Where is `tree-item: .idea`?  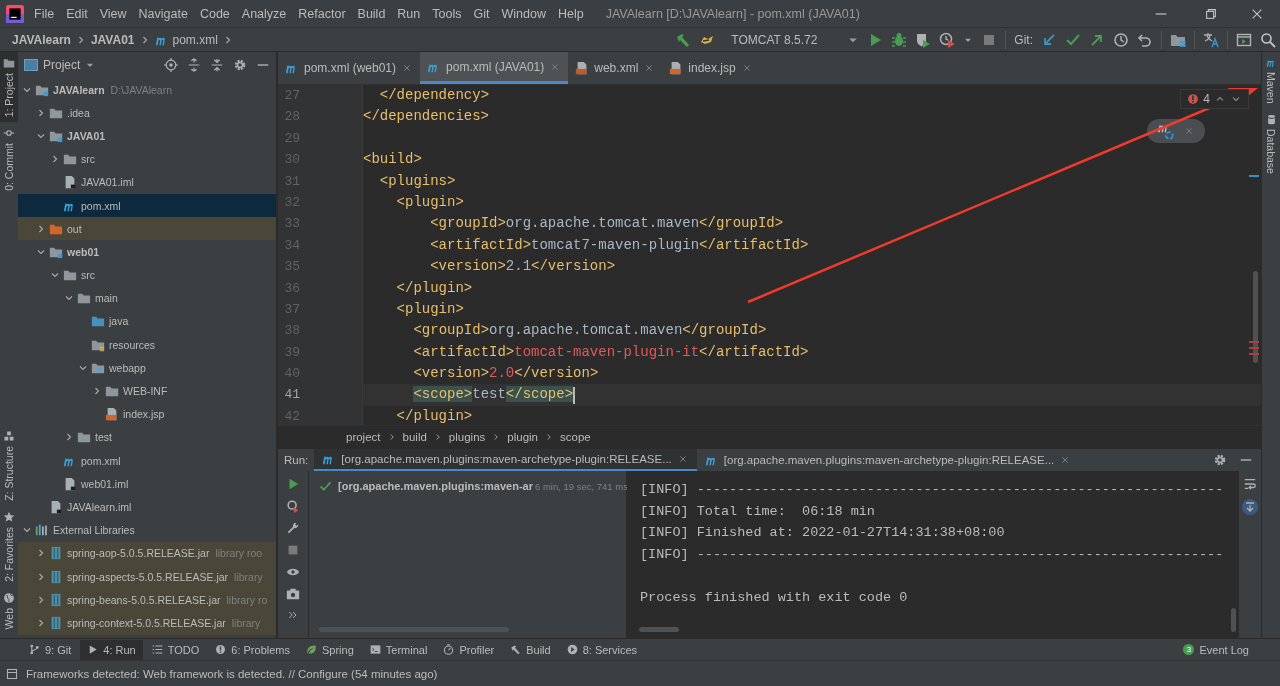
tree-item: .idea is located at coordinates (147, 113).